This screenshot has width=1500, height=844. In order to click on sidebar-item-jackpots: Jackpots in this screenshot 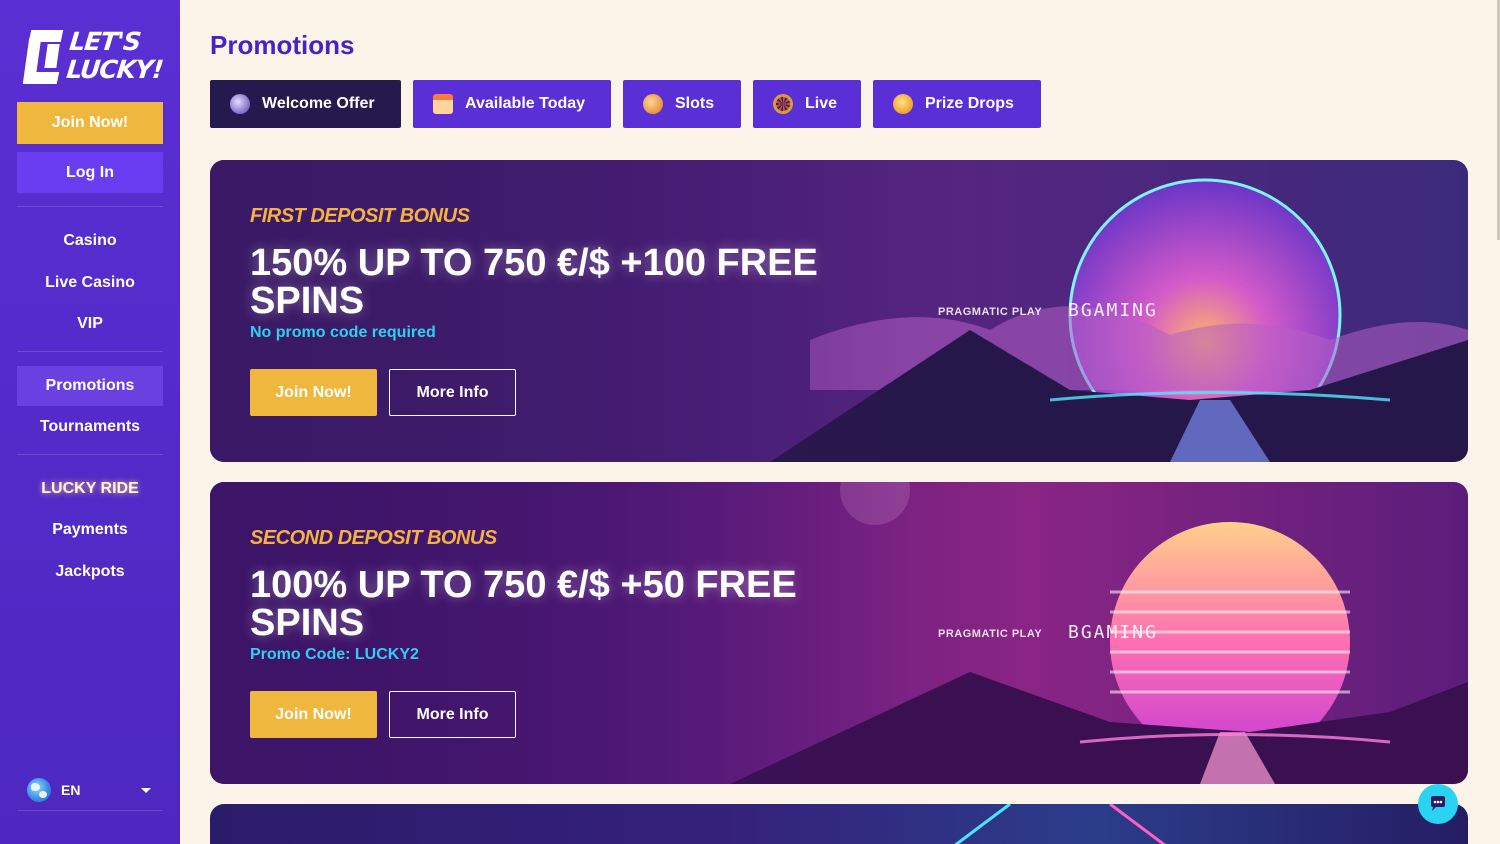, I will do `click(90, 572)`.